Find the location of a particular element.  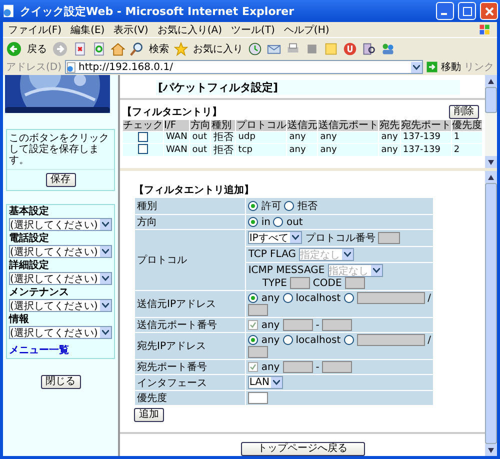

history-icon is located at coordinates (255, 49).